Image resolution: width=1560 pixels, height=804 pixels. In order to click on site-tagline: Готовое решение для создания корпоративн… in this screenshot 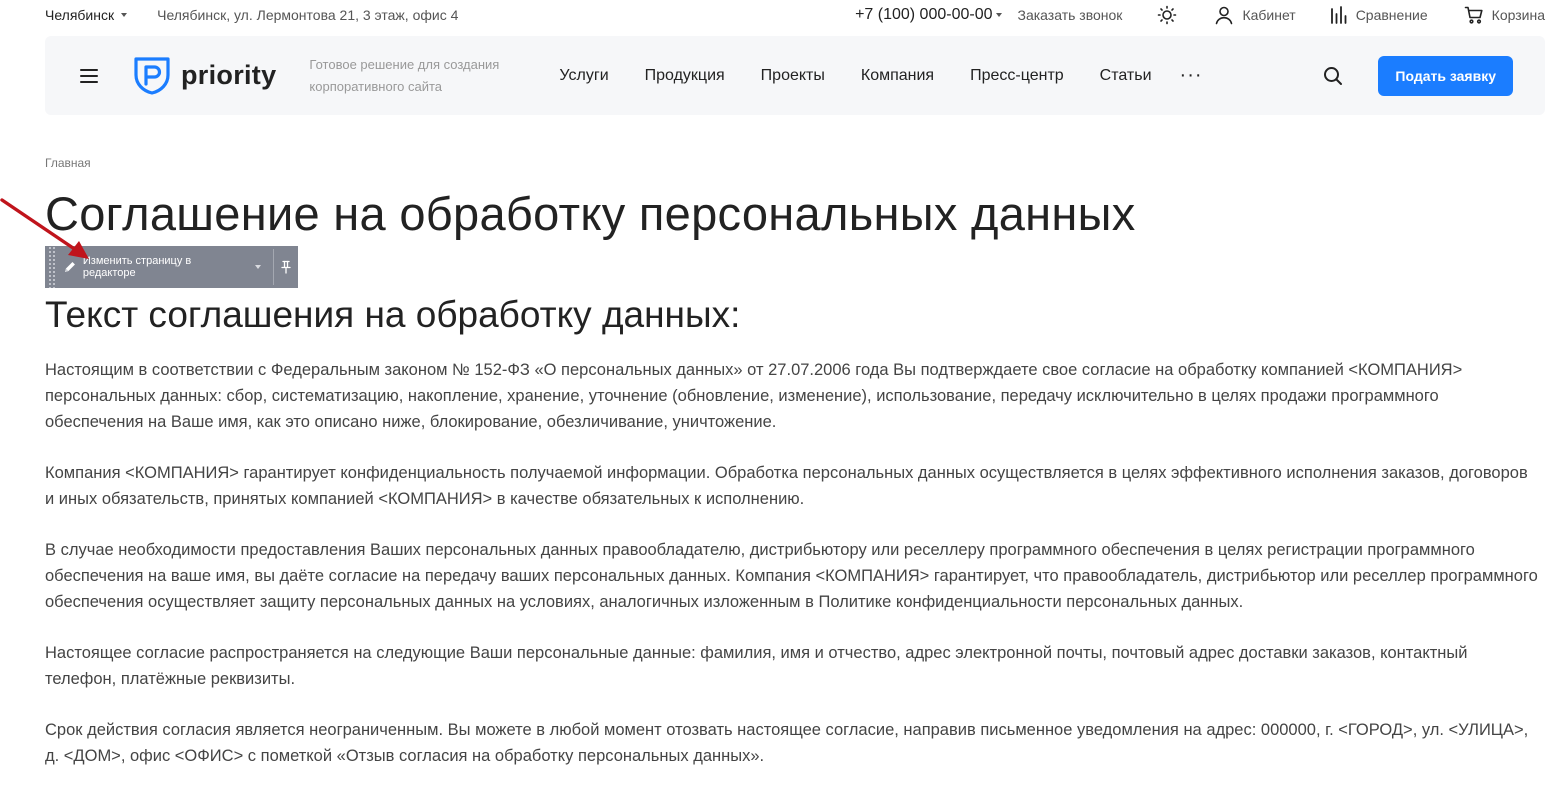, I will do `click(404, 75)`.